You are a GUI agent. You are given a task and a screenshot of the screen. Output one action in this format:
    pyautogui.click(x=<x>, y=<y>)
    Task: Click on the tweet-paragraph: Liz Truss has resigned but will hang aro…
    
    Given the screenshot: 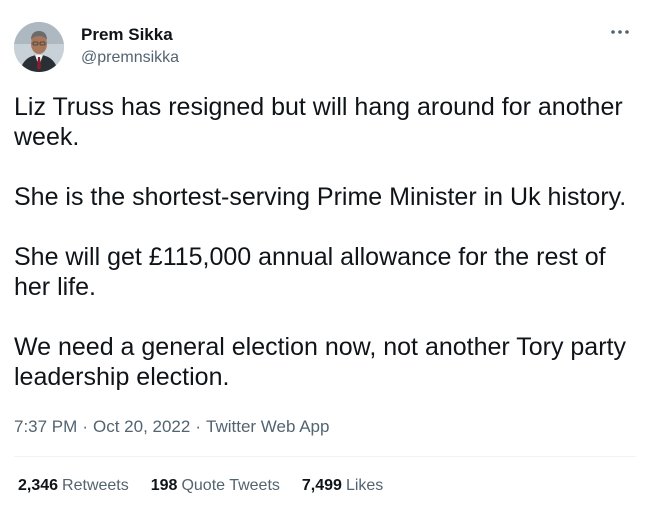 What is the action you would take?
    pyautogui.click(x=318, y=122)
    